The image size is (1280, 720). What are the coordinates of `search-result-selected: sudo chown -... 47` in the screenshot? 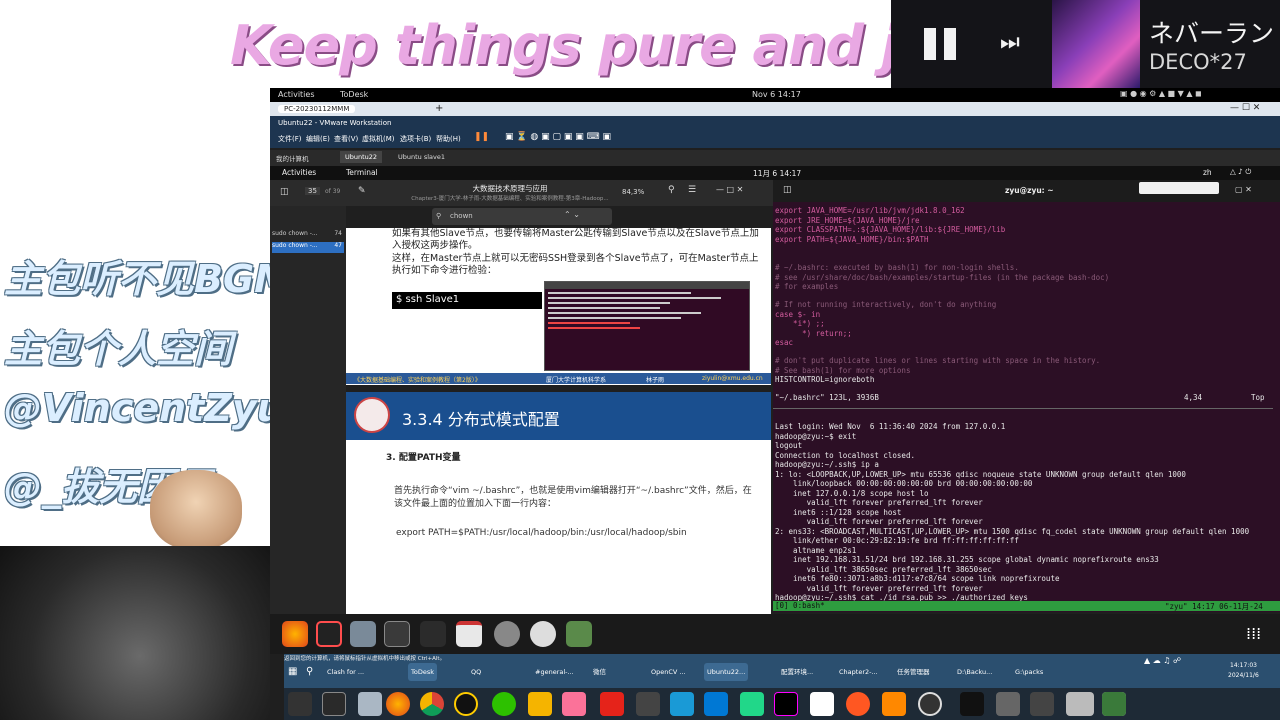 It's located at (308, 247).